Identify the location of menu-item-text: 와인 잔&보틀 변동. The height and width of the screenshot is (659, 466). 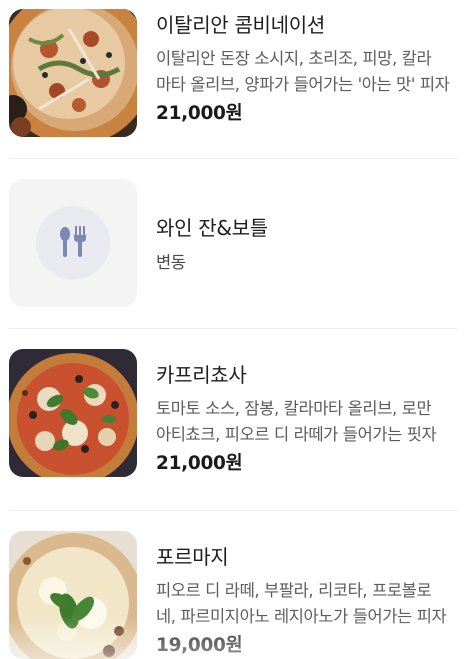
(306, 245).